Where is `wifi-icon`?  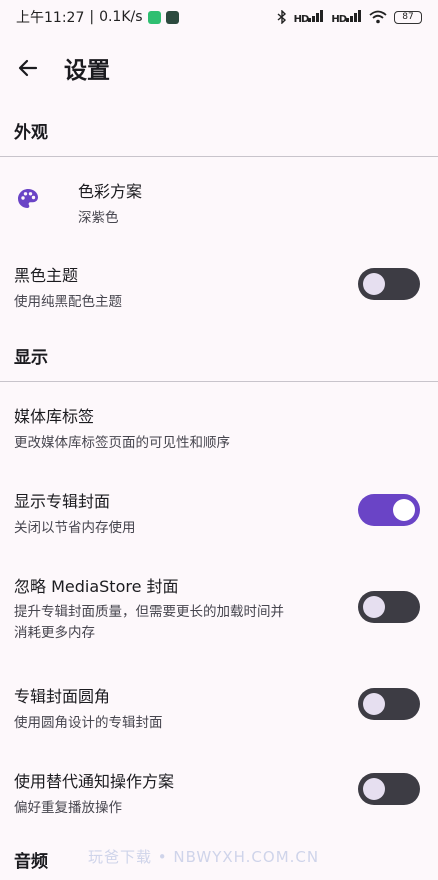
wifi-icon is located at coordinates (378, 17).